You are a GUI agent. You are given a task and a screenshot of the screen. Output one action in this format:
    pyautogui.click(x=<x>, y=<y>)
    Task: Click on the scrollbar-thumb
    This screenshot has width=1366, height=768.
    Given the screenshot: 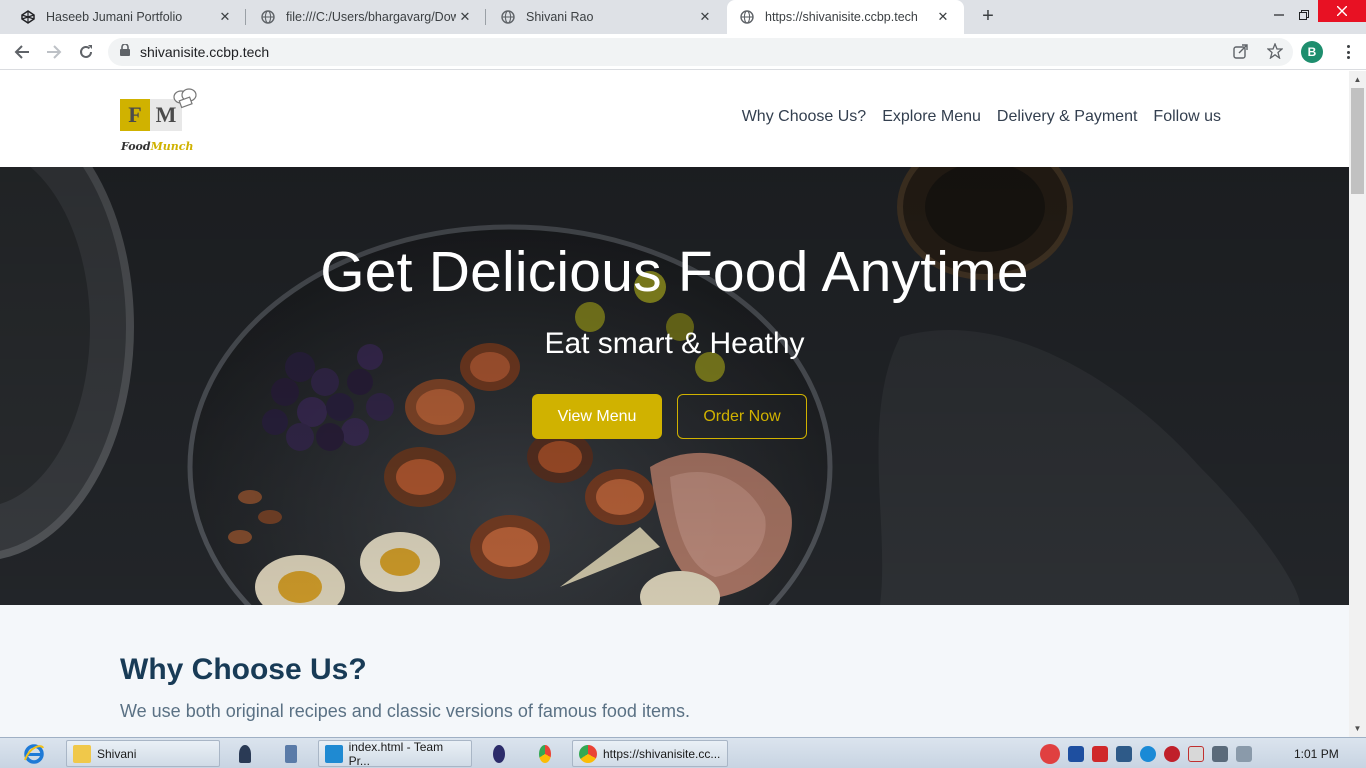 What is the action you would take?
    pyautogui.click(x=1357, y=141)
    